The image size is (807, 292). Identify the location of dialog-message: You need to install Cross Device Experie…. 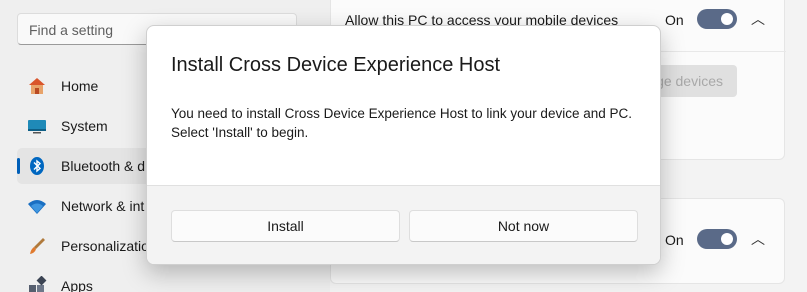
(411, 123).